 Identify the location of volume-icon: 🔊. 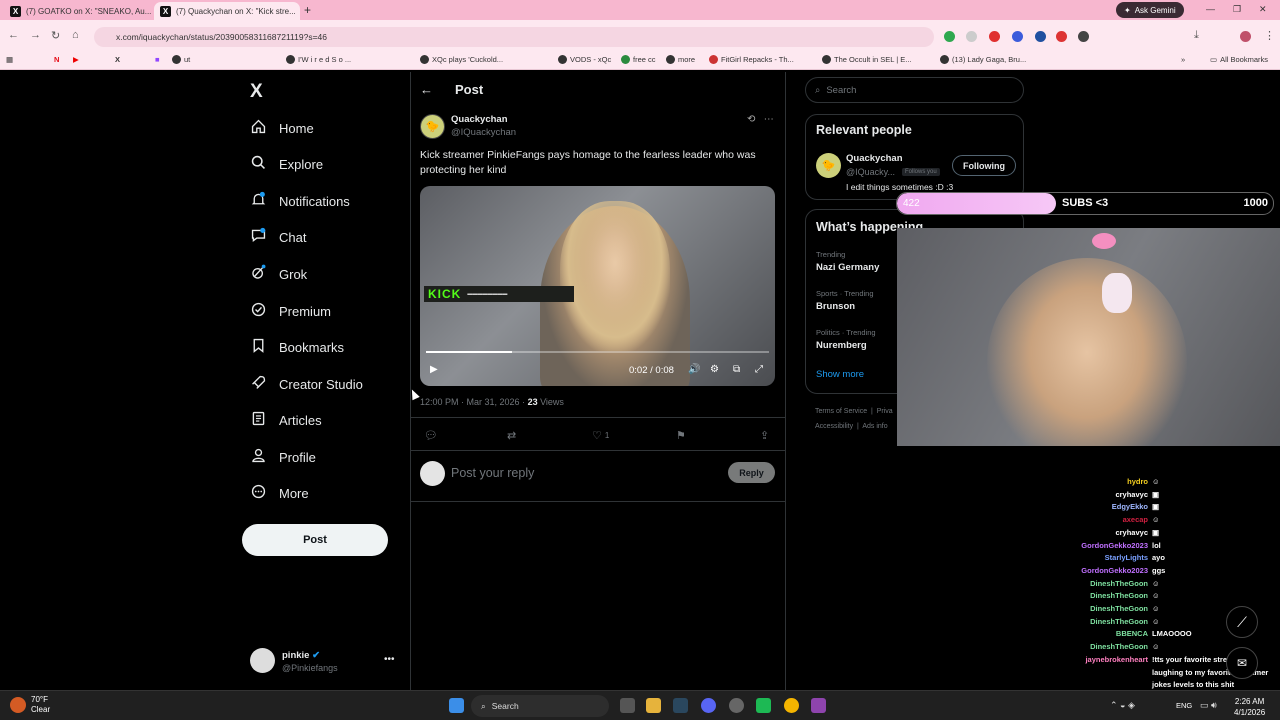
(694, 369).